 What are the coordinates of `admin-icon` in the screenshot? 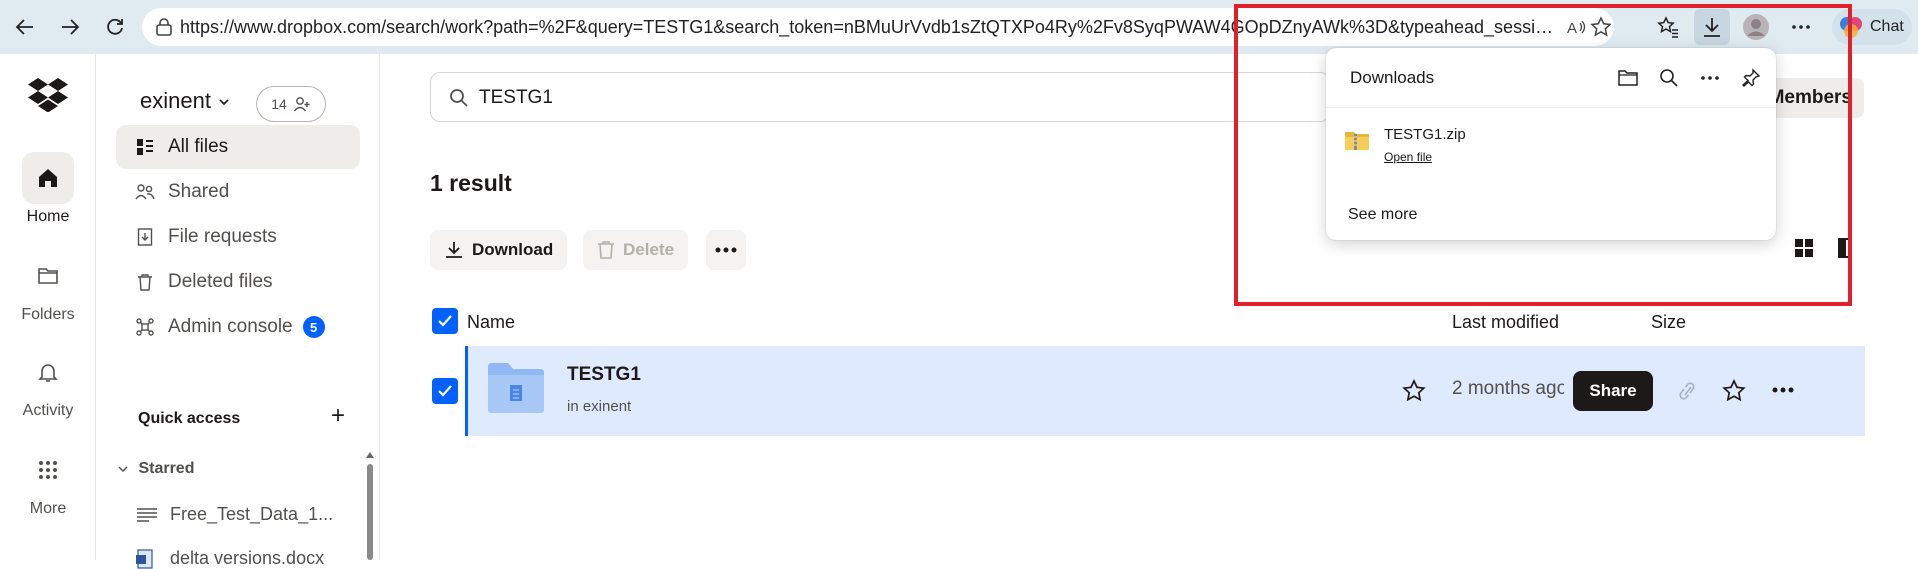 It's located at (145, 327).